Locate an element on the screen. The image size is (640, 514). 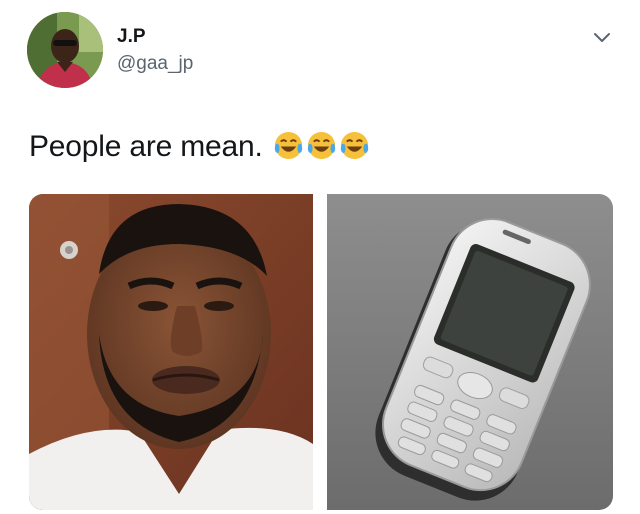
tweet-body: People are mean. is located at coordinates (146, 146).